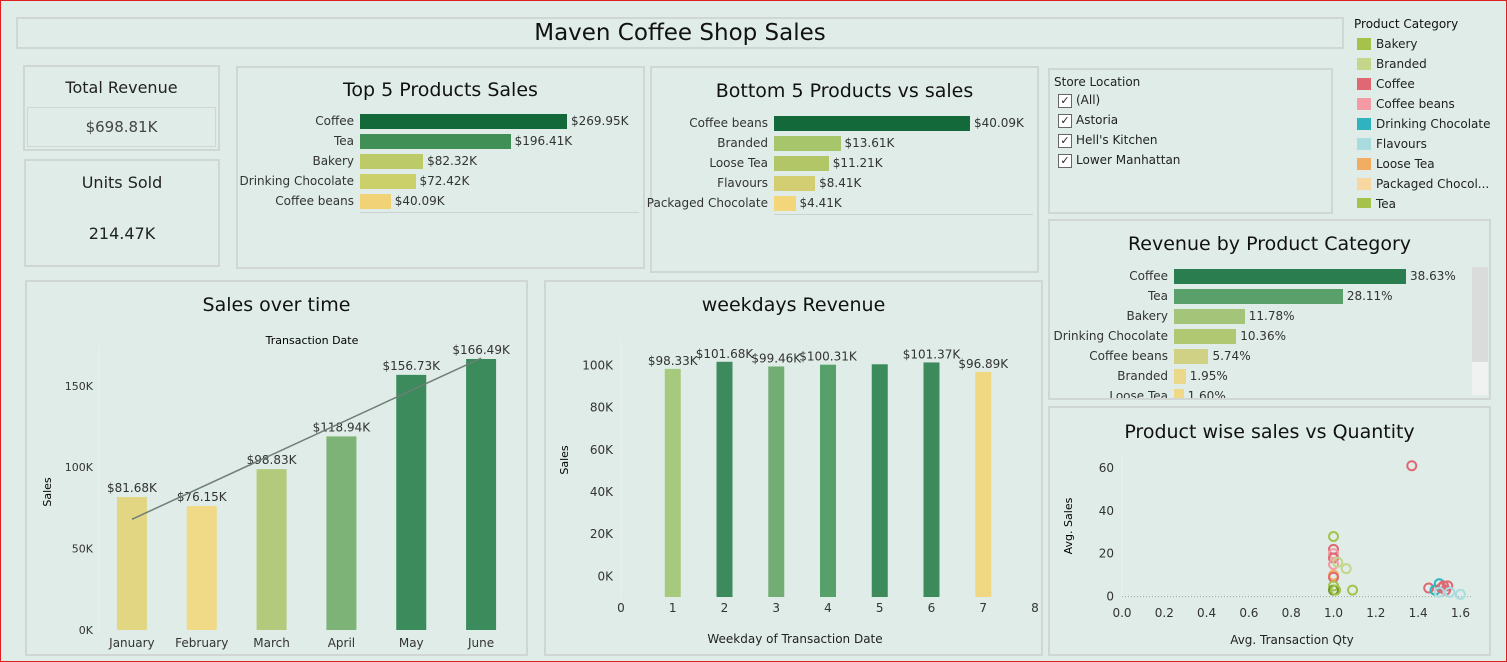  Describe the element at coordinates (543, 141) in the screenshot. I see `top5-value-label: $196.41K` at that location.